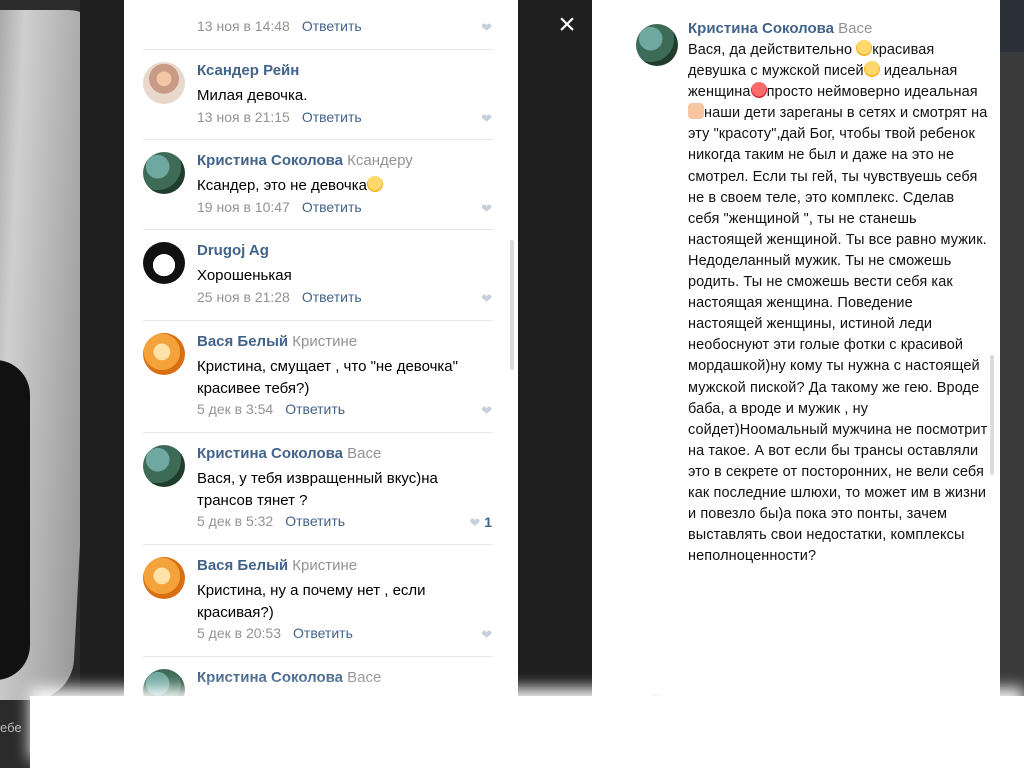 This screenshot has width=1024, height=768. I want to click on comment-date: 13 ноя в 21:15 Ответить, so click(279, 117).